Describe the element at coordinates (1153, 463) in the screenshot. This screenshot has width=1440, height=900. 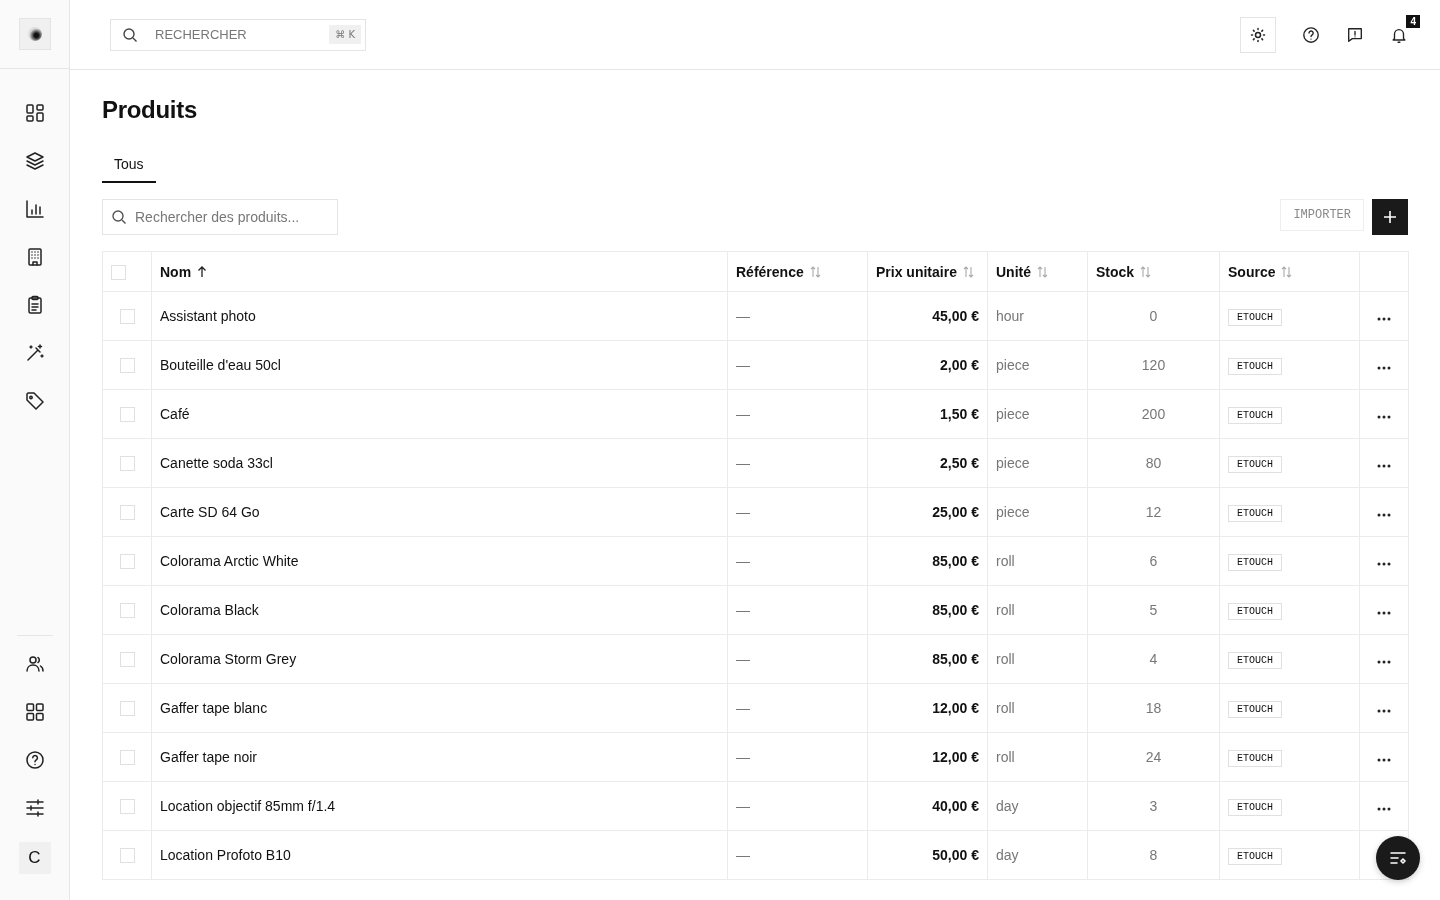
I see `stock-cell: 80` at that location.